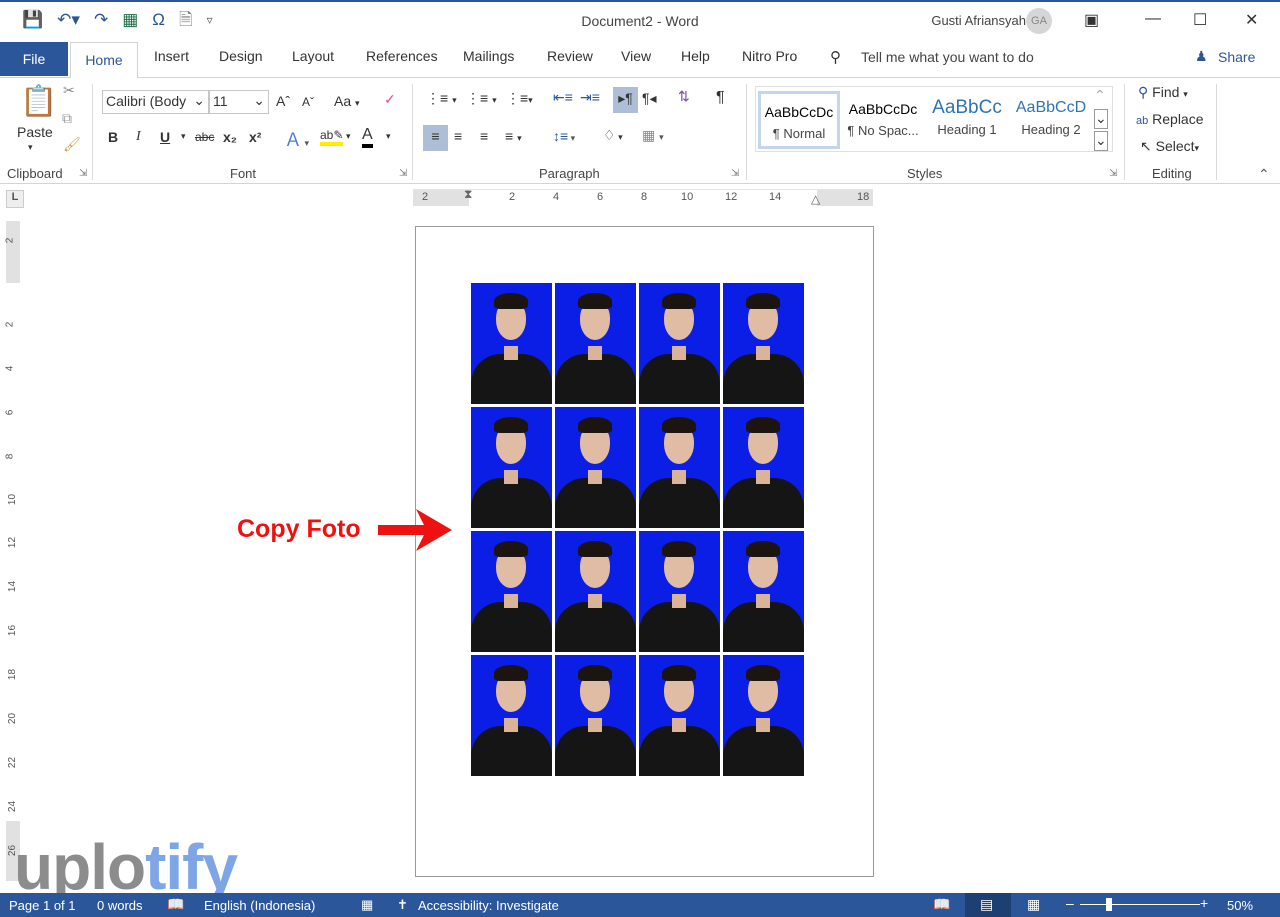 The image size is (1280, 917). Describe the element at coordinates (636, 56) in the screenshot. I see `tab-view: View` at that location.